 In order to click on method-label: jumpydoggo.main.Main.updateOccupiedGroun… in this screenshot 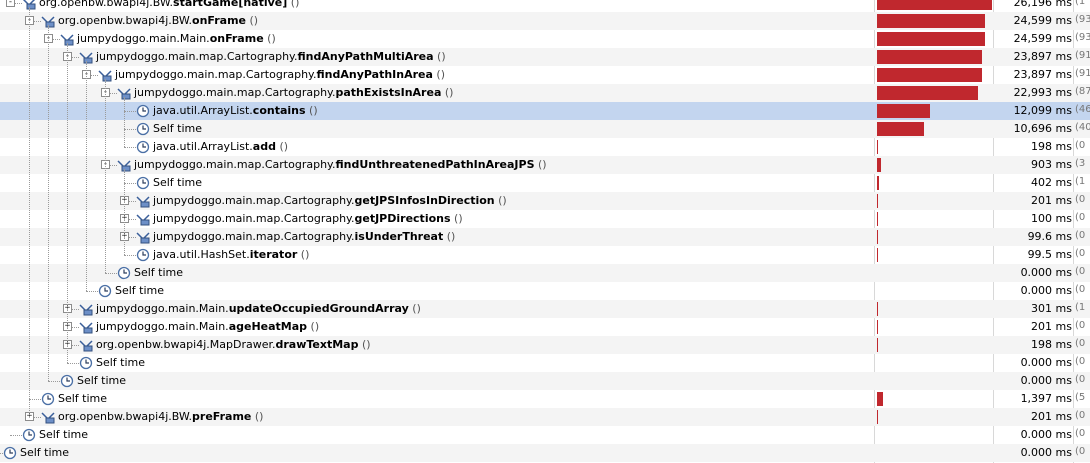, I will do `click(258, 308)`.